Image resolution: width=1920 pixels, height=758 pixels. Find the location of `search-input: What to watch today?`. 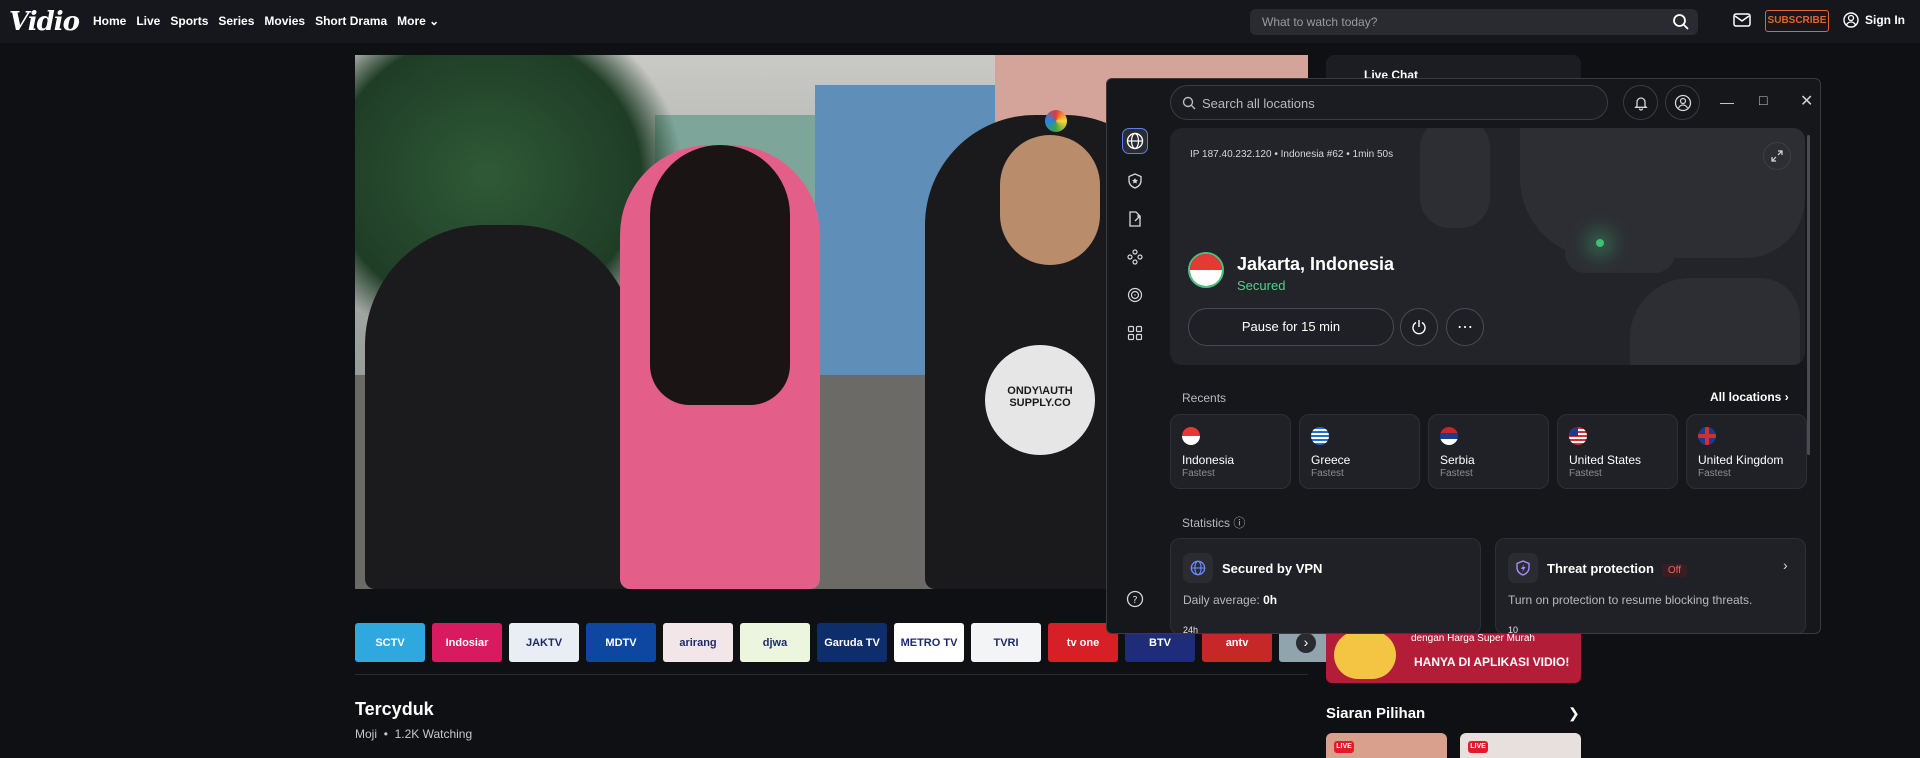

search-input: What to watch today? is located at coordinates (1474, 22).